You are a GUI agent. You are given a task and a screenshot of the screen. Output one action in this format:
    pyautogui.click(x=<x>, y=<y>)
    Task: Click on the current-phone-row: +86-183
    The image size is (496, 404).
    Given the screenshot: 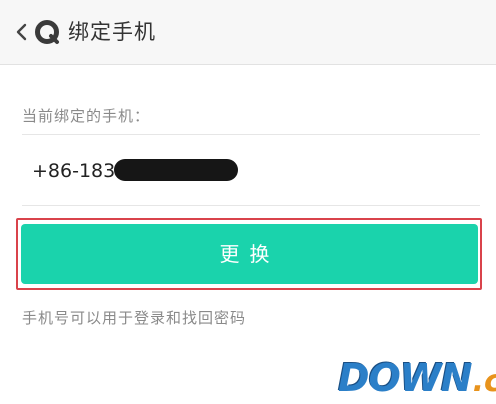 What is the action you would take?
    pyautogui.click(x=251, y=171)
    